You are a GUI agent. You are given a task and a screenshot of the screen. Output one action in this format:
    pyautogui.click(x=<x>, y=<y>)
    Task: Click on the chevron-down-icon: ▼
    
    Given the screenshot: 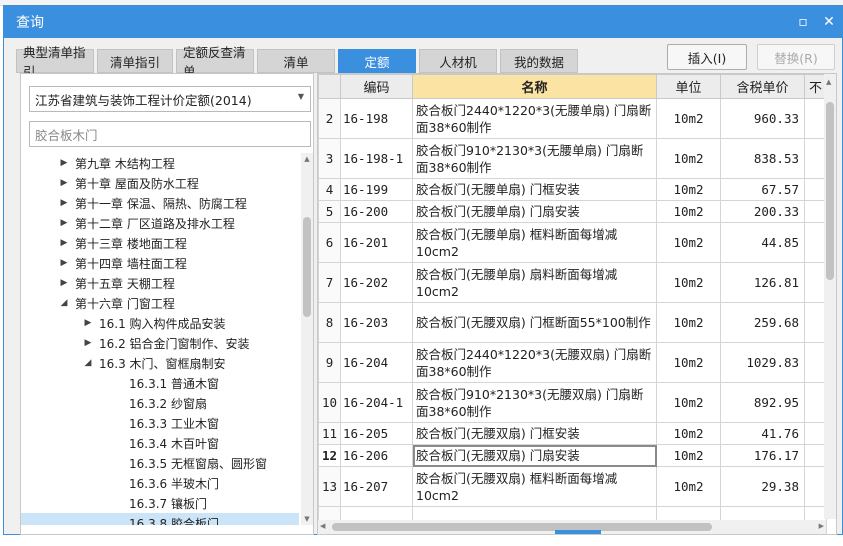 What is the action you would take?
    pyautogui.click(x=300, y=96)
    